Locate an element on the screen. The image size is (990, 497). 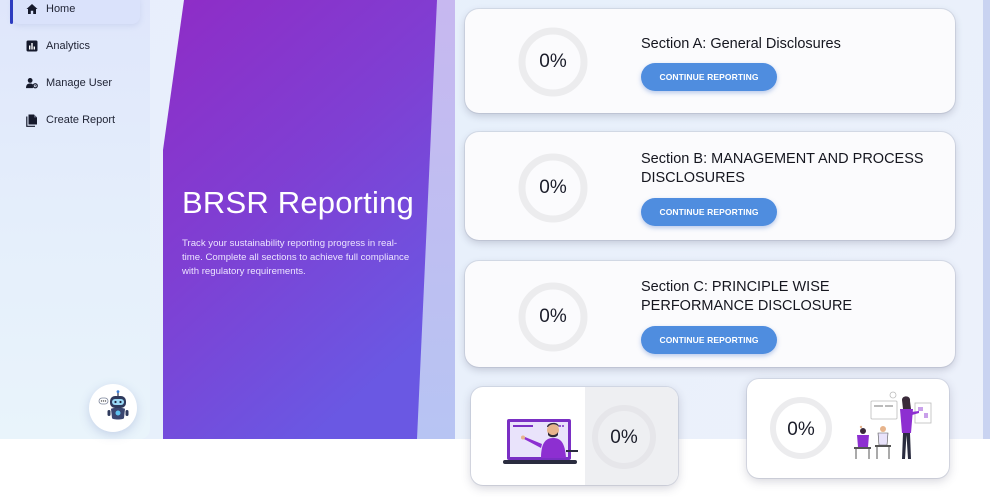
sidebar-item-manage-user: Manage User is located at coordinates (76, 83).